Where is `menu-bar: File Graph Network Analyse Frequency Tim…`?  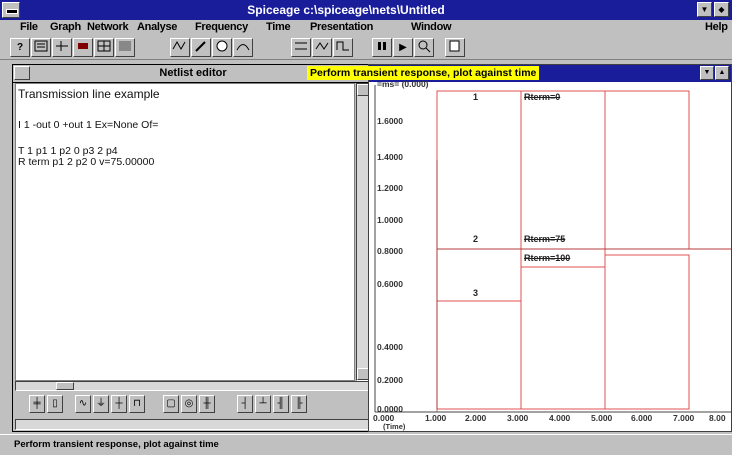 menu-bar: File Graph Network Analyse Frequency Tim… is located at coordinates (366, 28).